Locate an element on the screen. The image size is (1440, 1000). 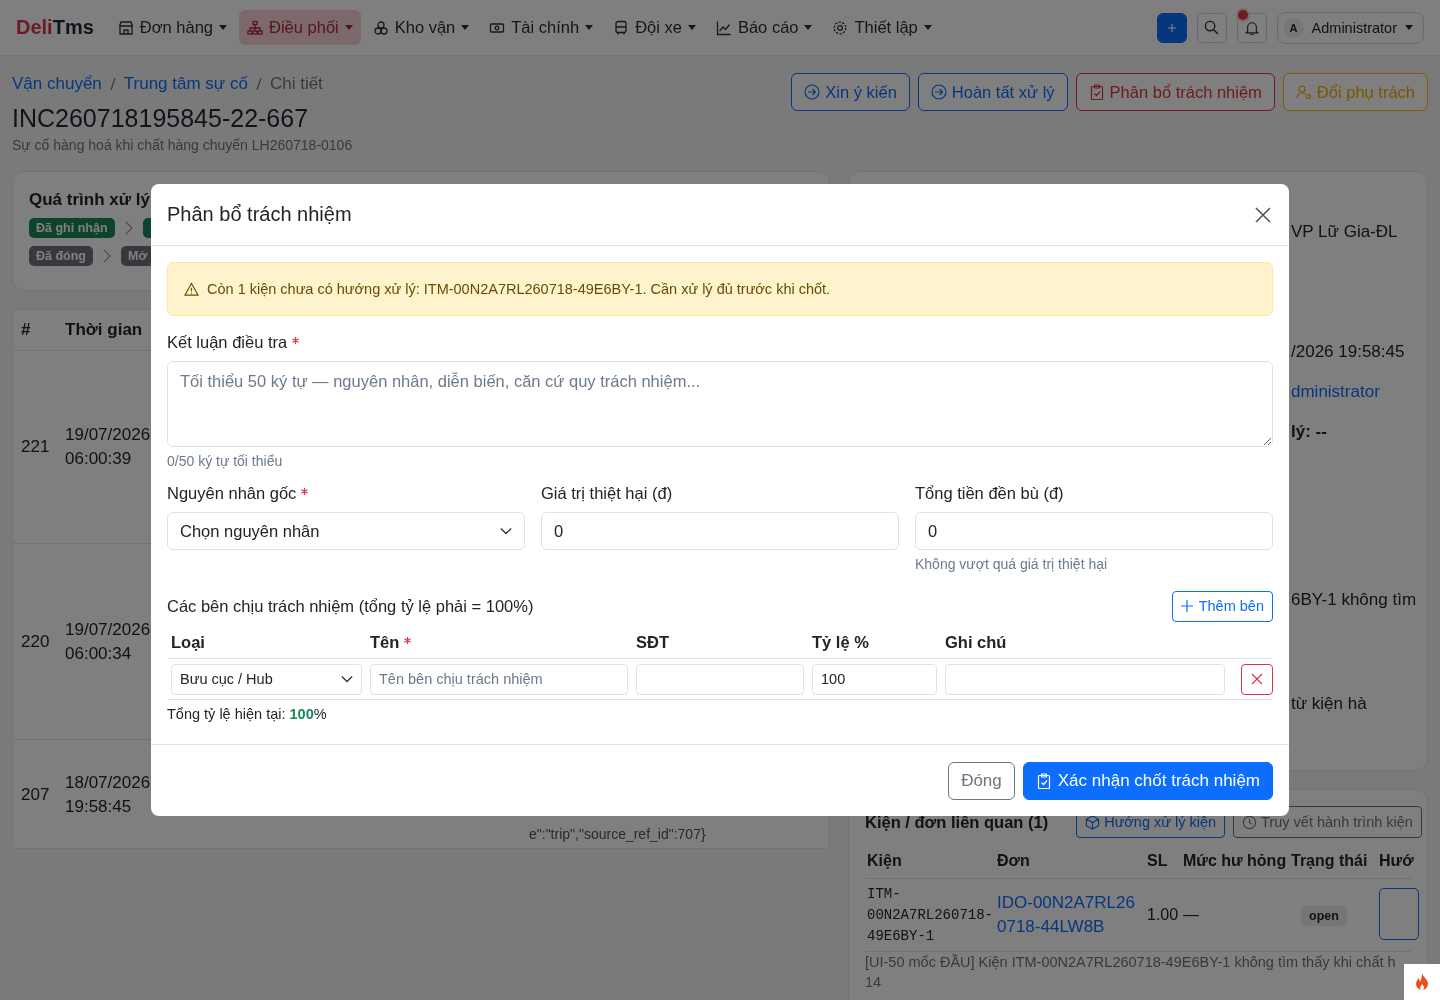
table-cell-text: — is located at coordinates (1191, 915).